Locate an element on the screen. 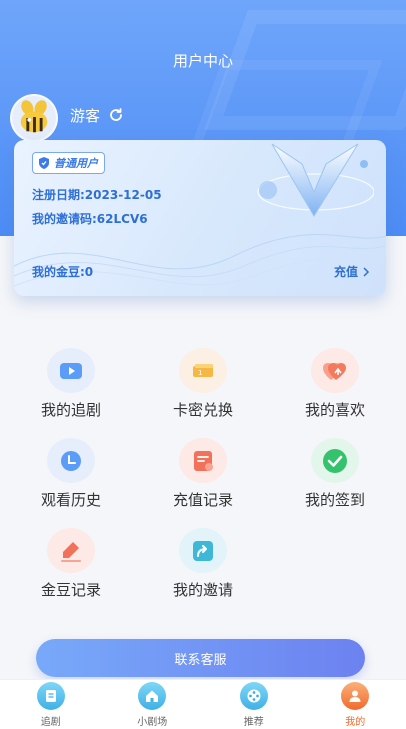  menu-item-recharge-record: 充值记录 is located at coordinates (203, 474).